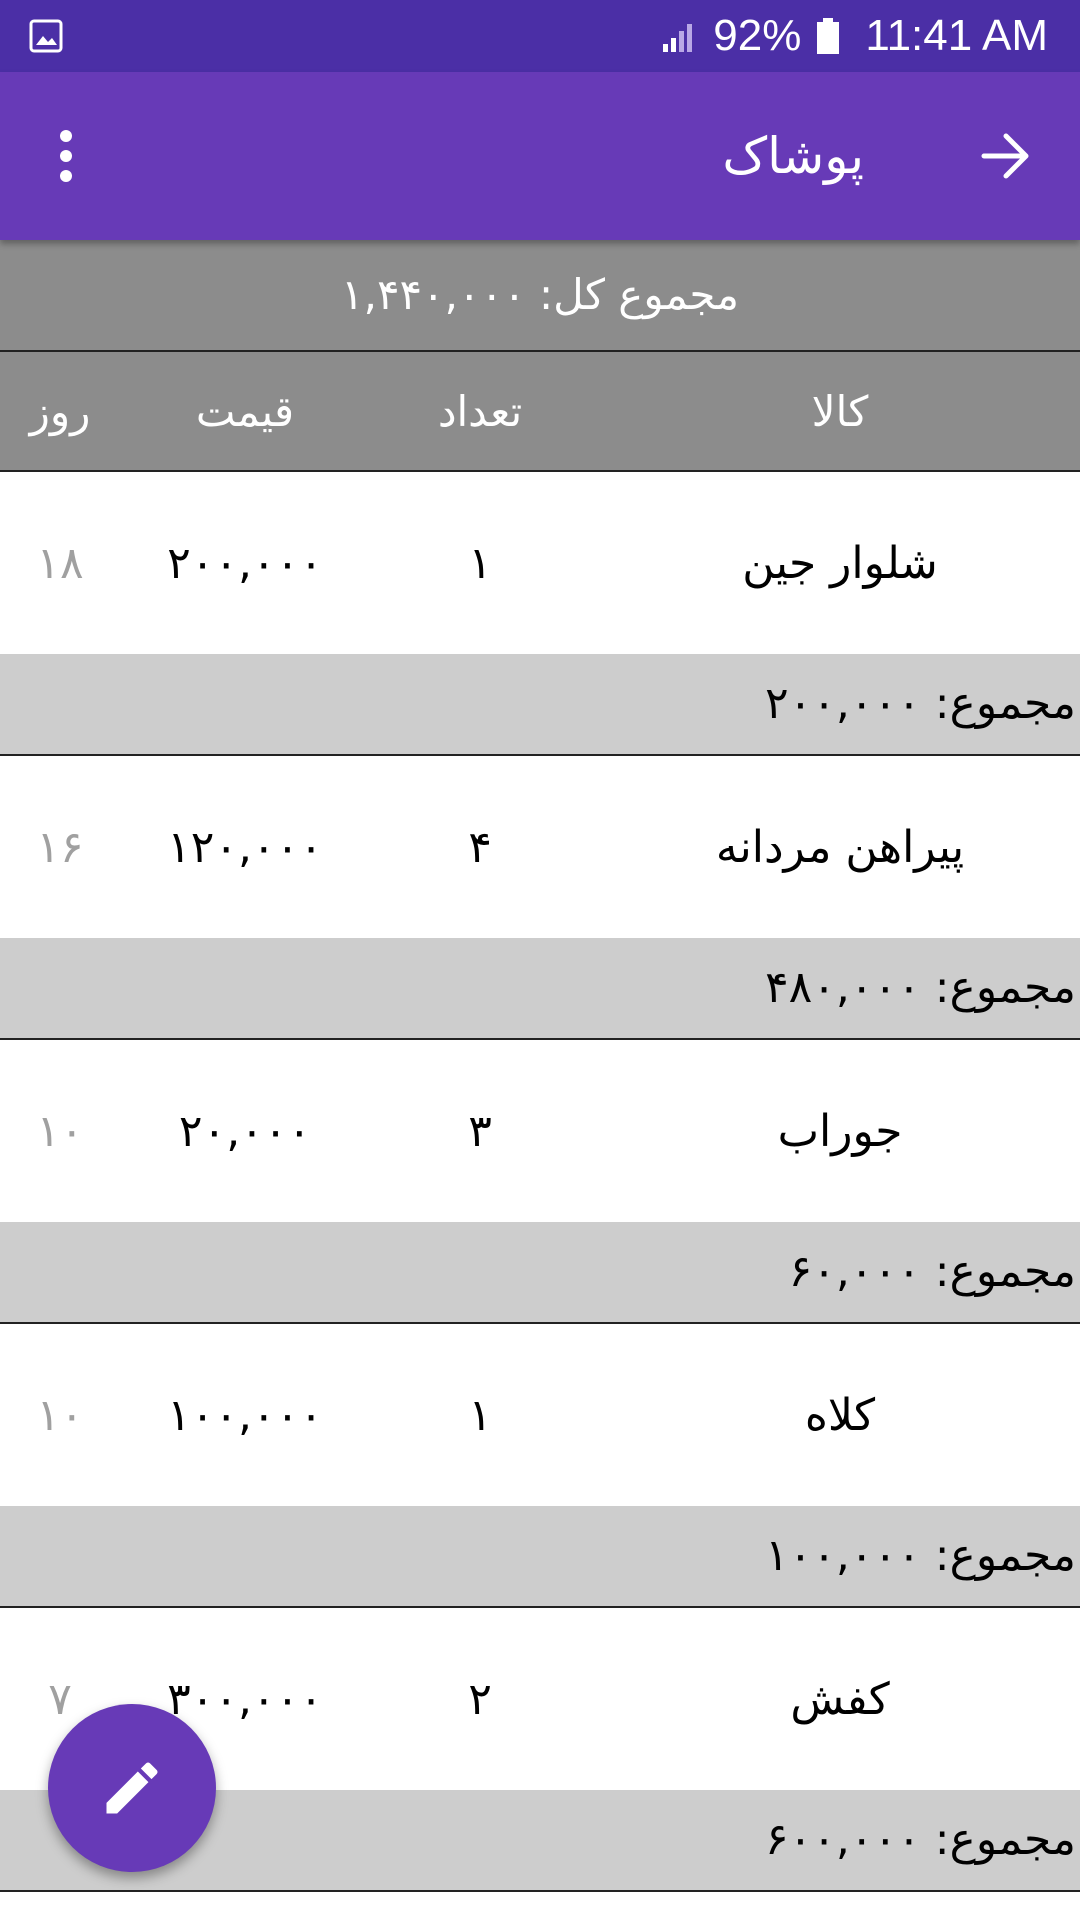  Describe the element at coordinates (540, 1131) in the screenshot. I see `table-row: جوراب ۳ ۲۰,۰۰۰ ۱۰` at that location.